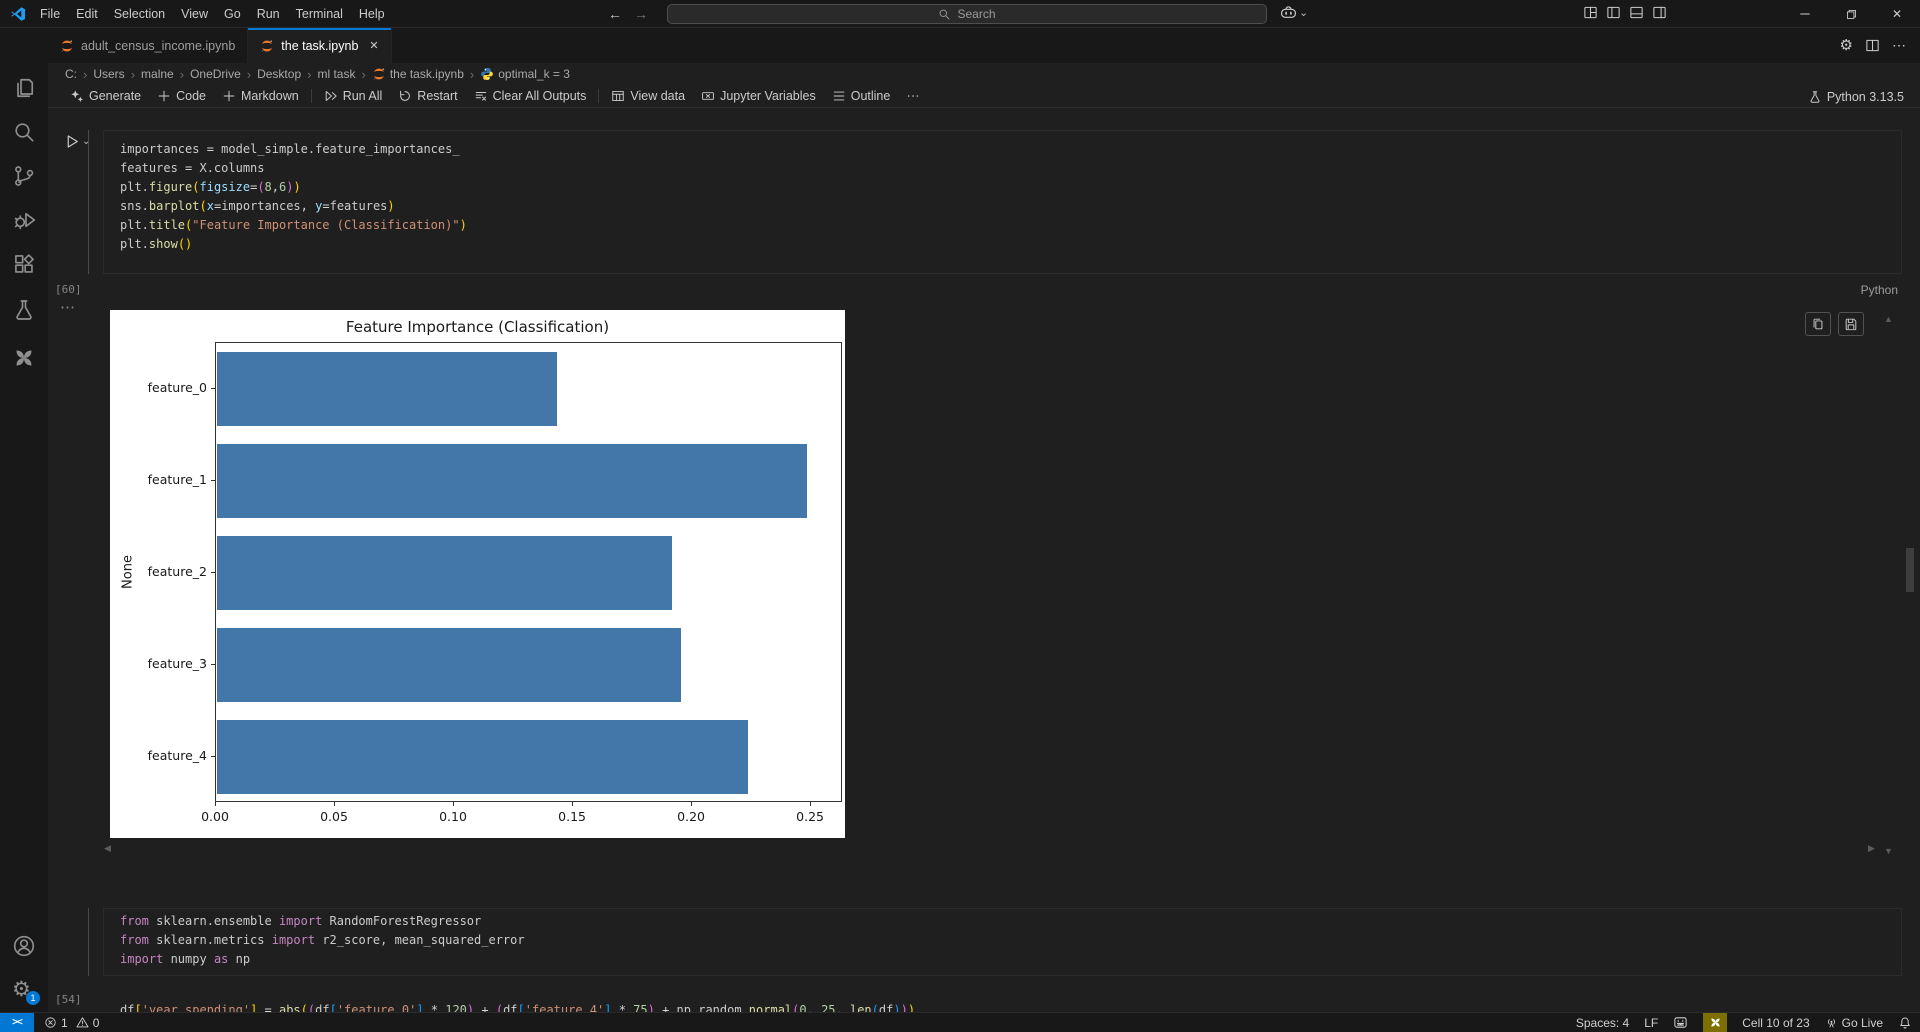  I want to click on breadcrumb-item: C:, so click(71, 74).